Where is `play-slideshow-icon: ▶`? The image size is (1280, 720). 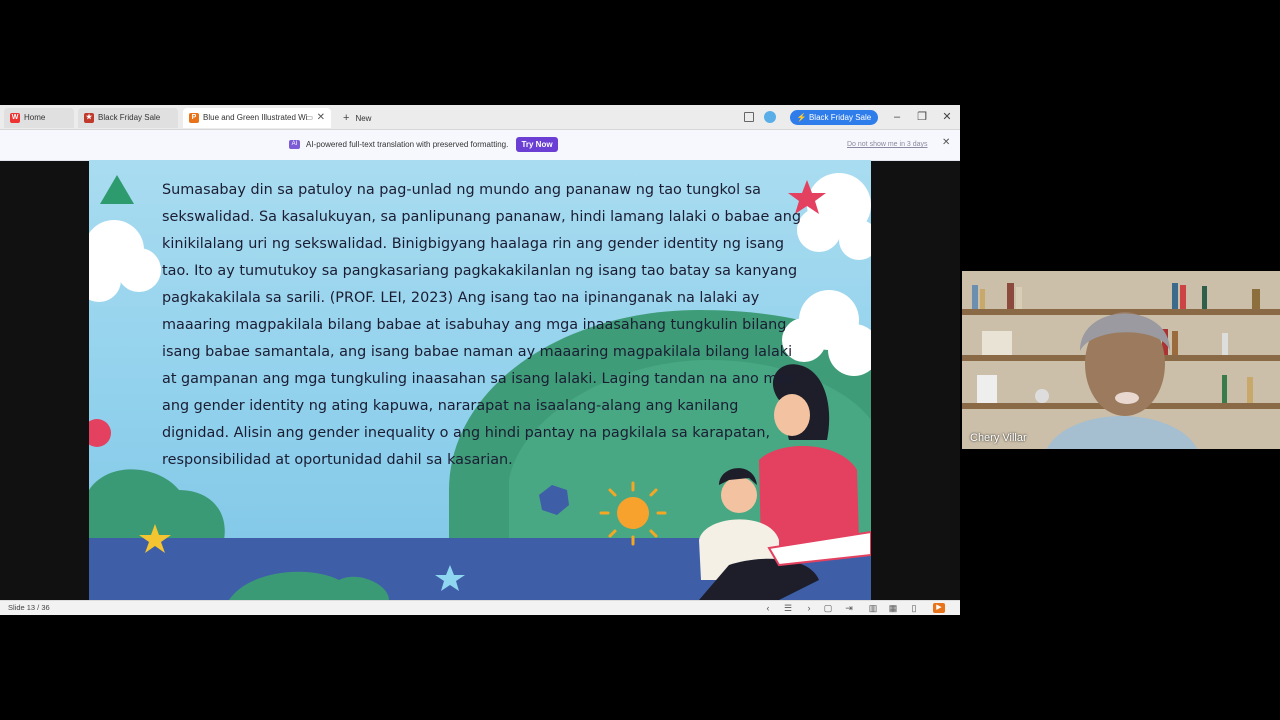 play-slideshow-icon: ▶ is located at coordinates (939, 608).